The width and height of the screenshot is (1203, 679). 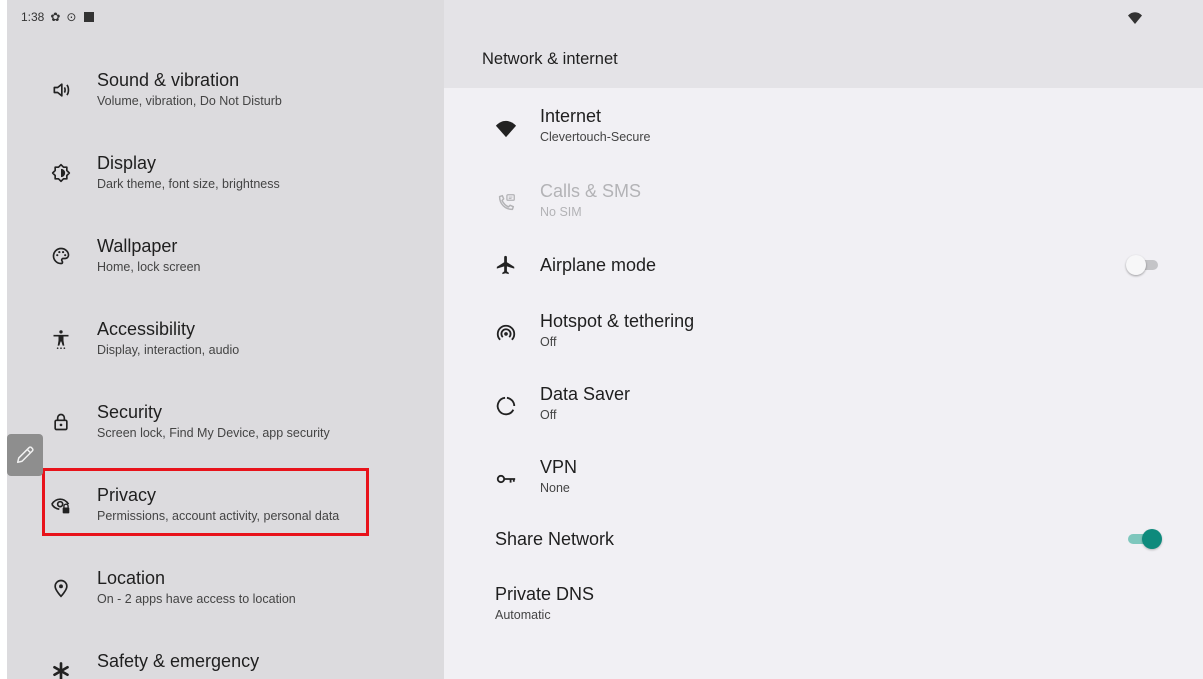 What do you see at coordinates (189, 101) in the screenshot?
I see `sidebar-item-subtitle: Volume, vibration, Do Not Disturb` at bounding box center [189, 101].